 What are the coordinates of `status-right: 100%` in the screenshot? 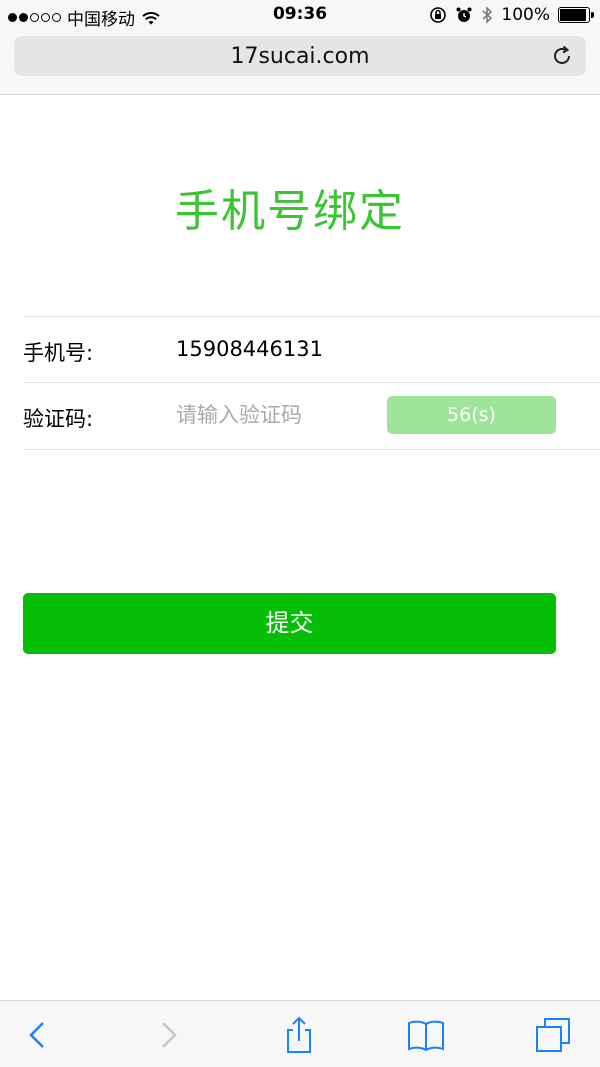 It's located at (511, 15).